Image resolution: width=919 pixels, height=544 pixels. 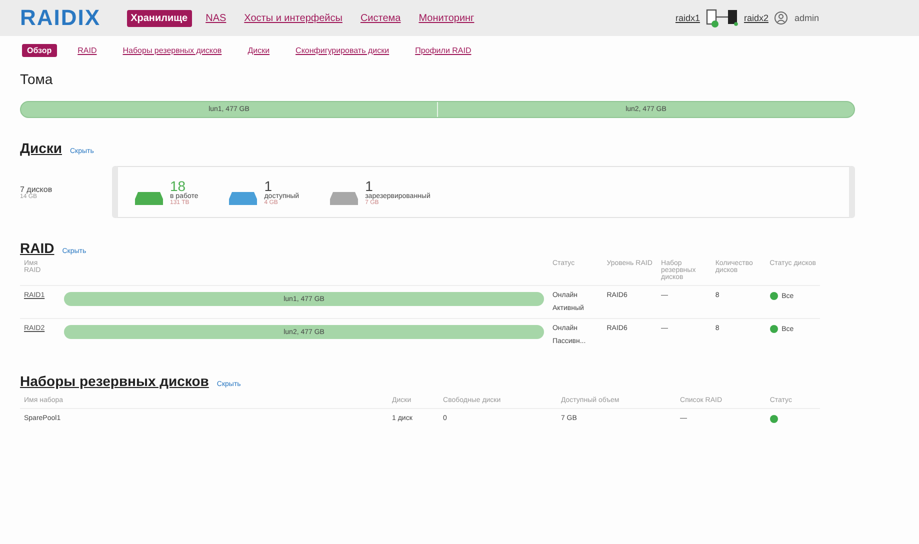 I want to click on cluster-icon, so click(x=722, y=18).